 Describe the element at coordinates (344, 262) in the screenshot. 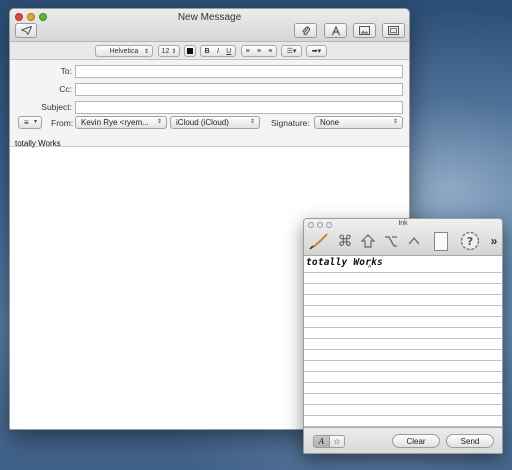

I see `handwritten-text: totally Works` at that location.